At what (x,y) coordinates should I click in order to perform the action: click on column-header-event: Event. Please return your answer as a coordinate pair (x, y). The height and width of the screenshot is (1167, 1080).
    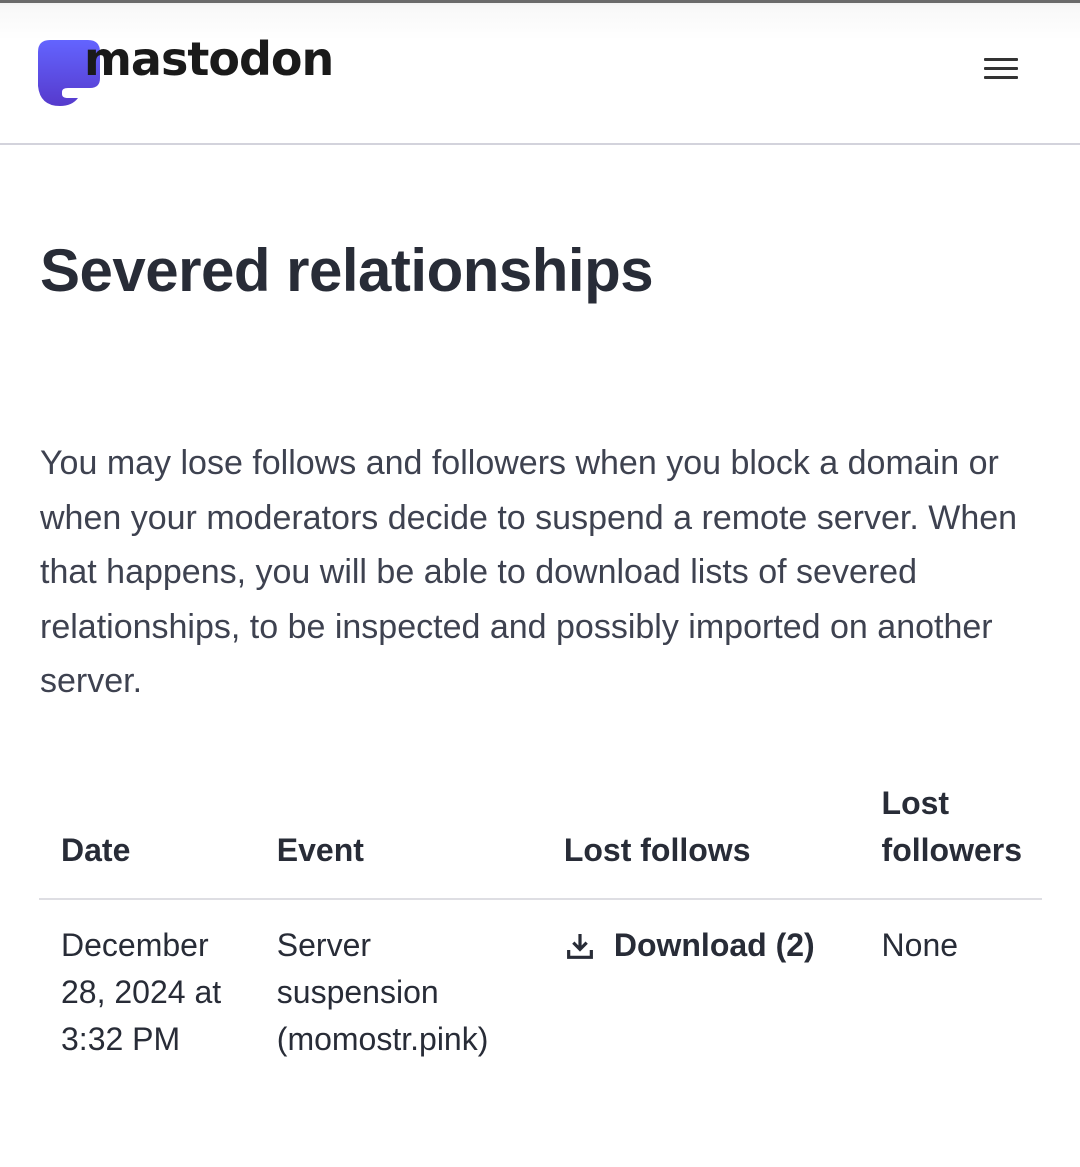
    Looking at the image, I should click on (398, 840).